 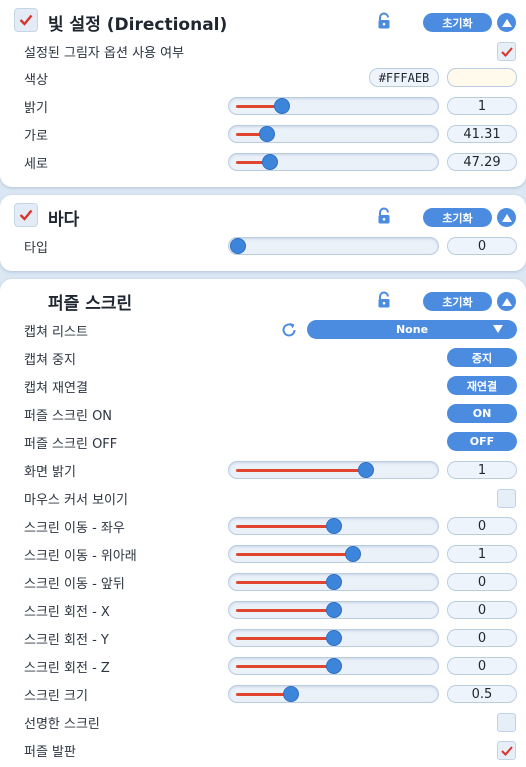 What do you see at coordinates (506, 301) in the screenshot?
I see `puzzle-collapse-button` at bounding box center [506, 301].